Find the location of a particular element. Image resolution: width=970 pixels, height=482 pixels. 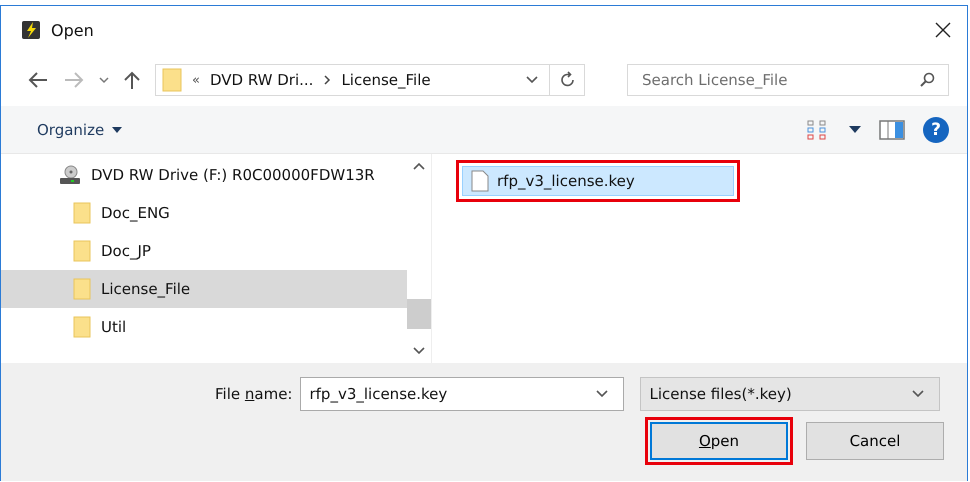

file-item: rfp_v3_license.key is located at coordinates (598, 181).